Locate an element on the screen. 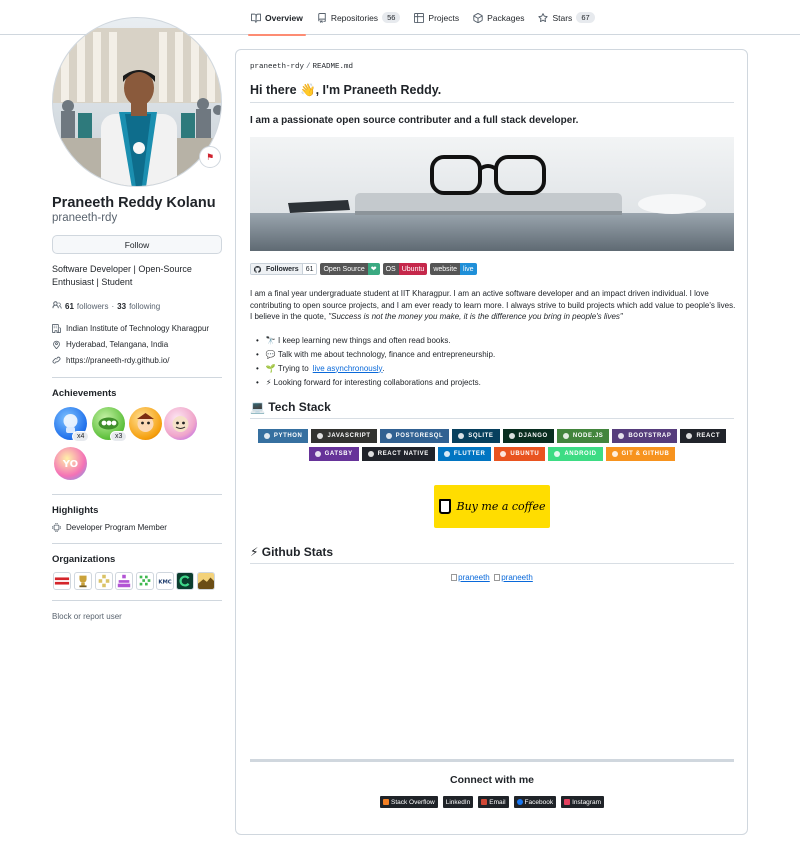  tech-badge-label: JAVASCRIPT is located at coordinates (349, 436).